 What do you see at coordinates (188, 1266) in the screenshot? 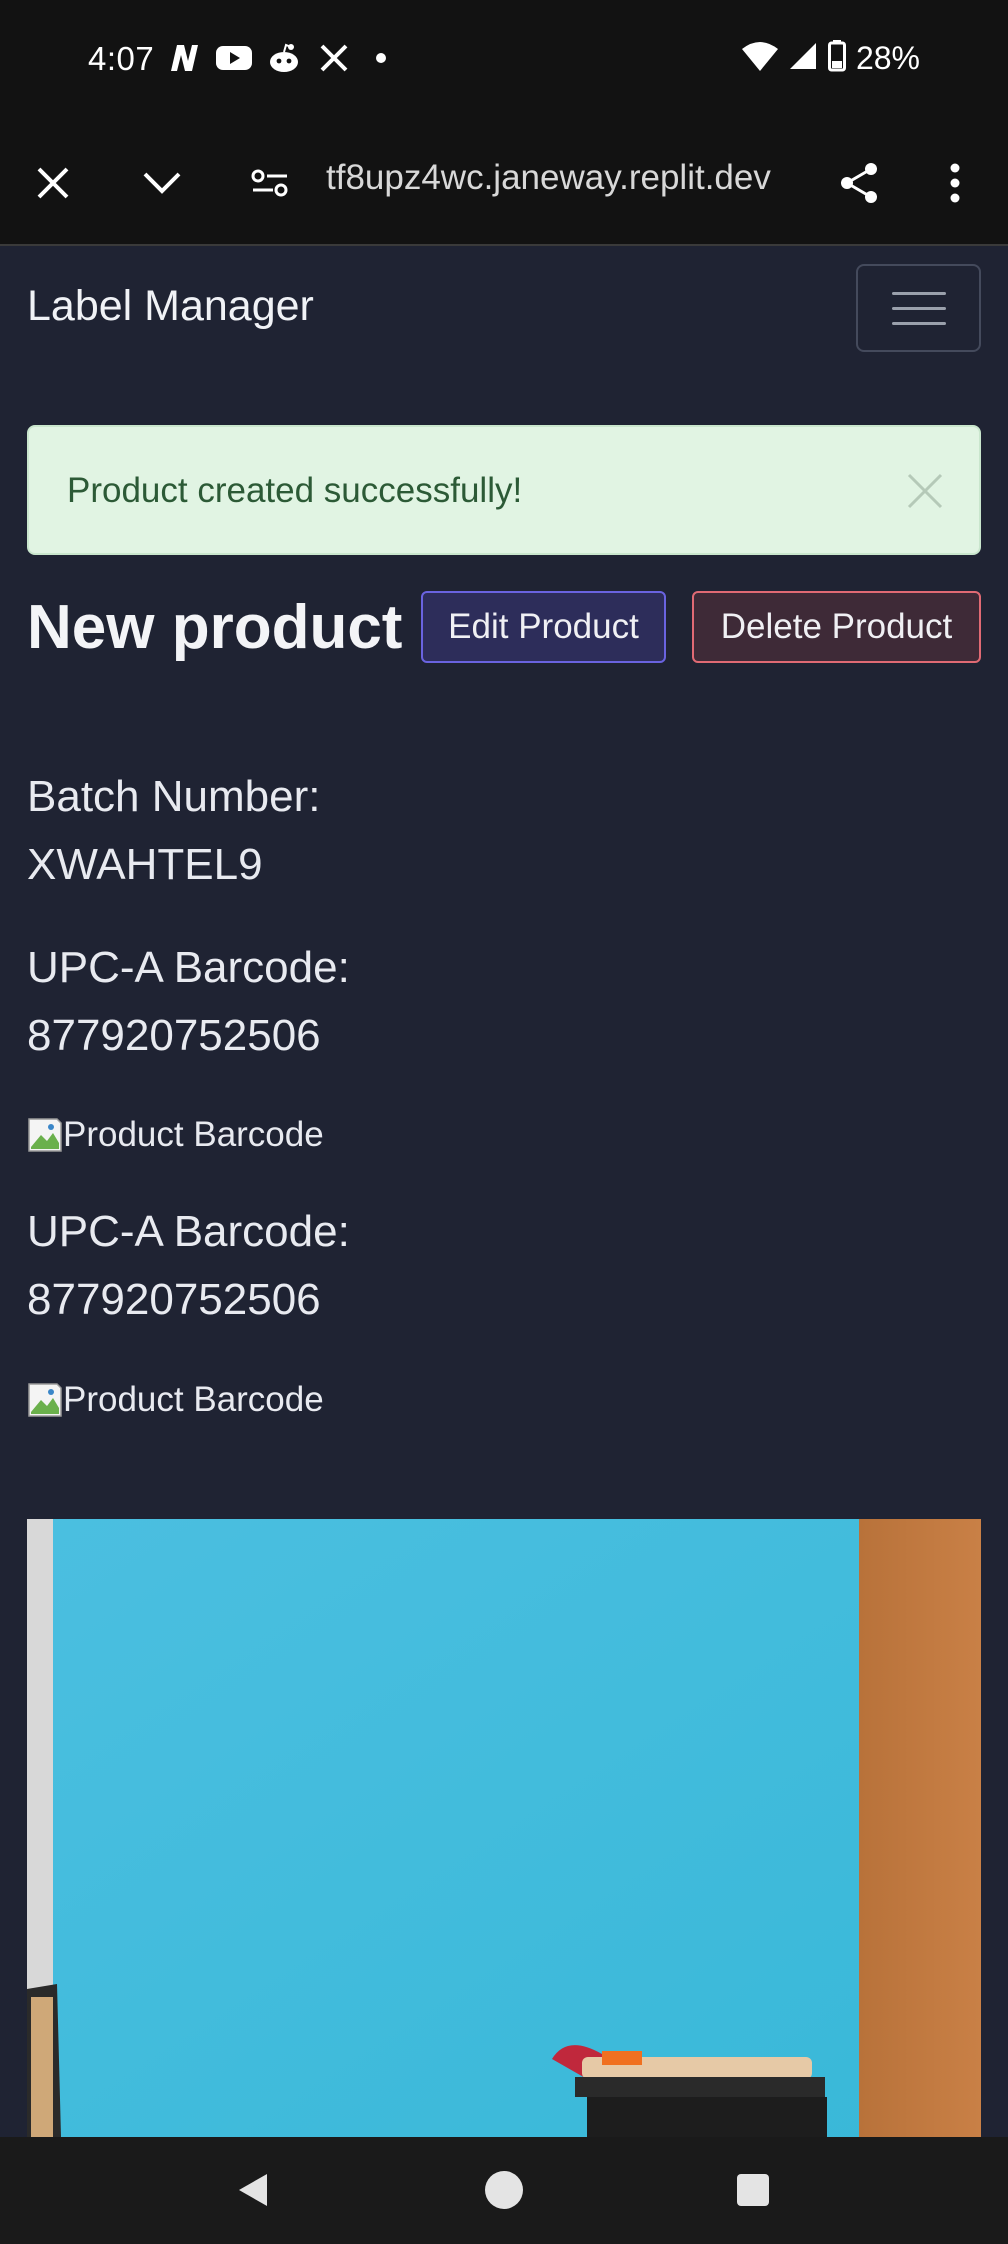
I see `upc-barcode-2: UPC-A Barcode: 877920752506` at bounding box center [188, 1266].